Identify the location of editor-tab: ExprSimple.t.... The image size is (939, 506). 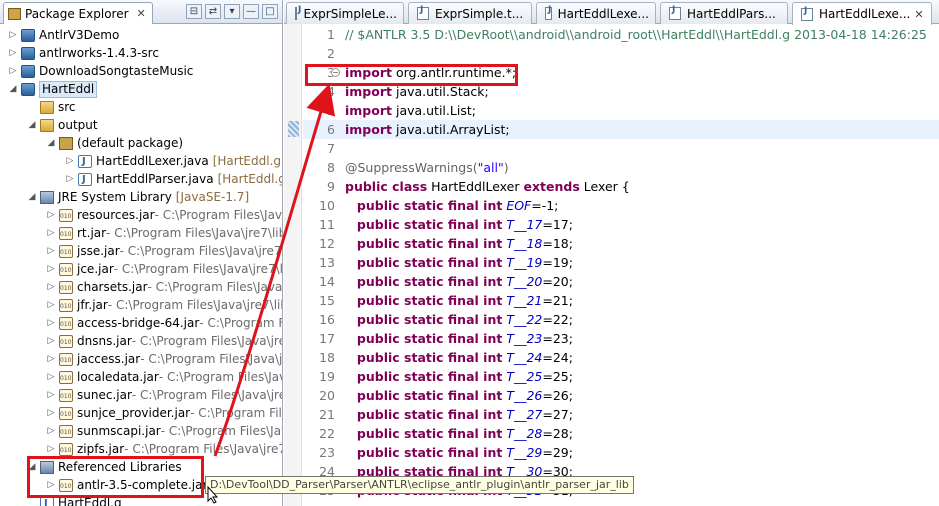
(470, 13).